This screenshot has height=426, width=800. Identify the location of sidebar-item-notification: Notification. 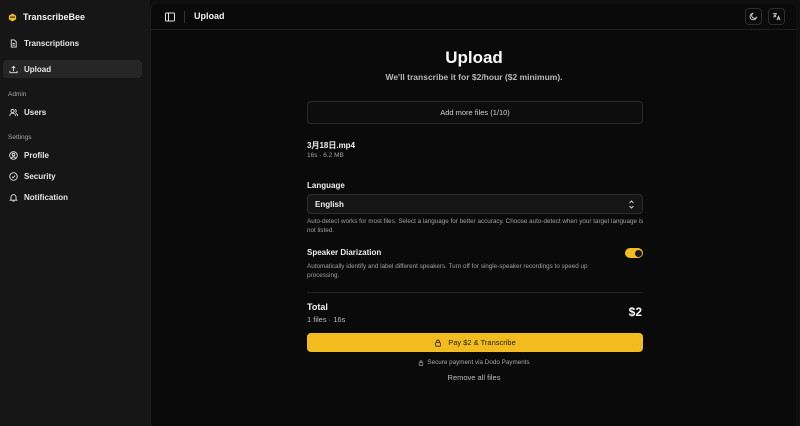
(72, 197).